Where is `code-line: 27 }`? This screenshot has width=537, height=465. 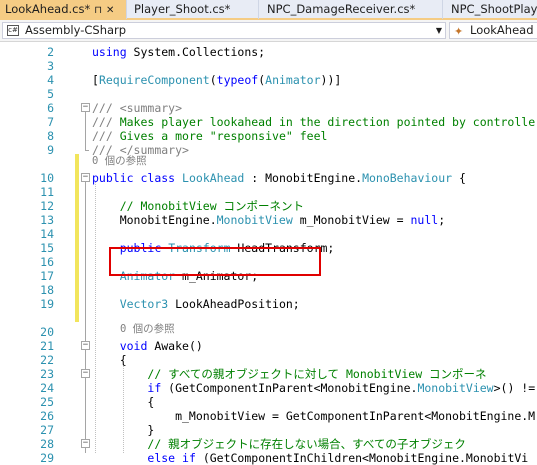 code-line: 27 } is located at coordinates (268, 430).